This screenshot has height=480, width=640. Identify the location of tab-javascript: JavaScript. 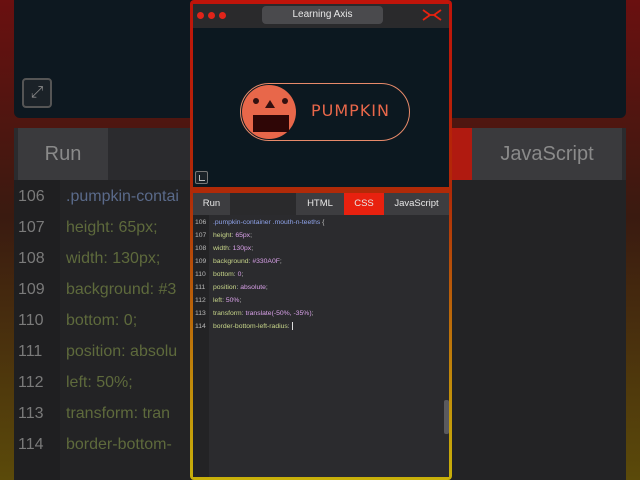
(416, 204).